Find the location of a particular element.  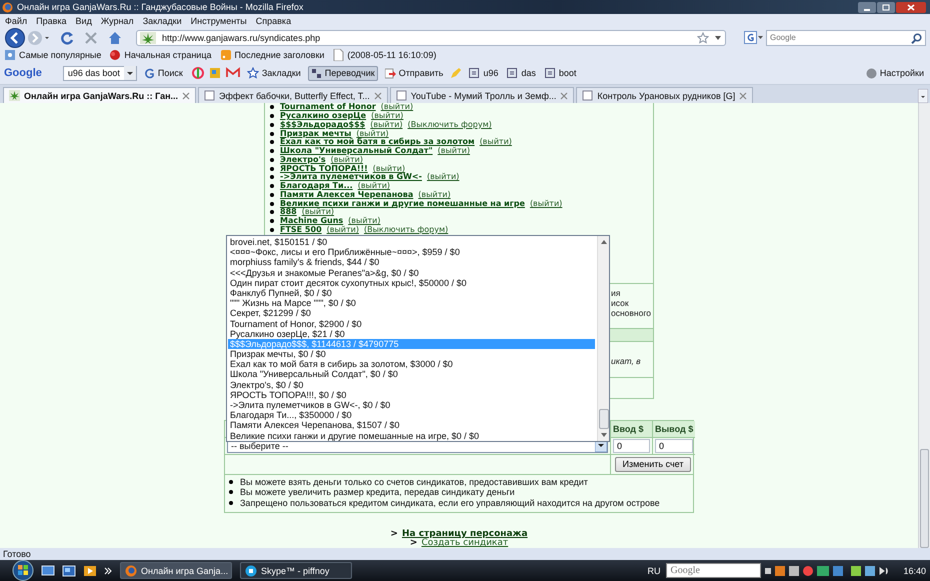

syndicate-link: Школа "Универсальный Солдат" is located at coordinates (356, 151).